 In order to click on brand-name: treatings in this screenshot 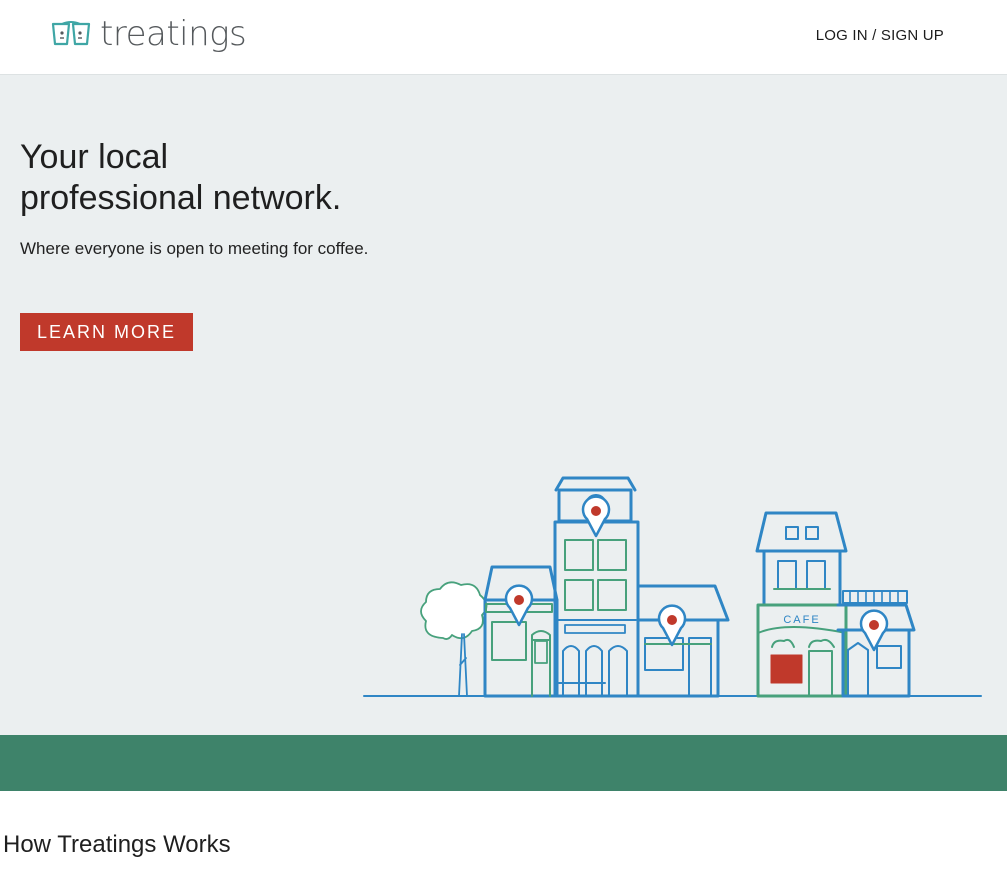, I will do `click(173, 34)`.